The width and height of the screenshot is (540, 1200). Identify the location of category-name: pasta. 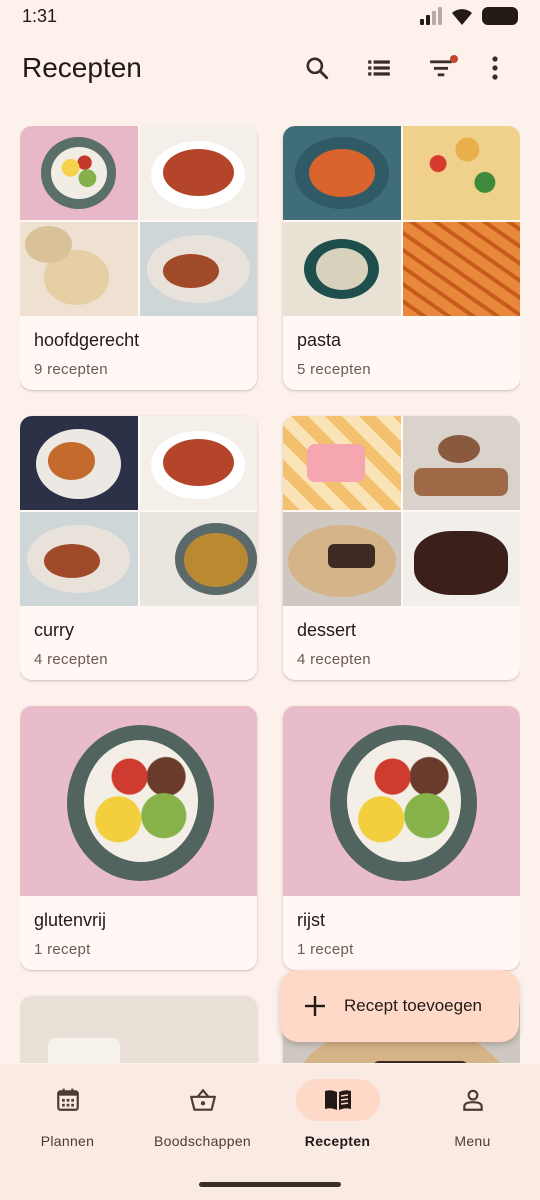
(319, 340).